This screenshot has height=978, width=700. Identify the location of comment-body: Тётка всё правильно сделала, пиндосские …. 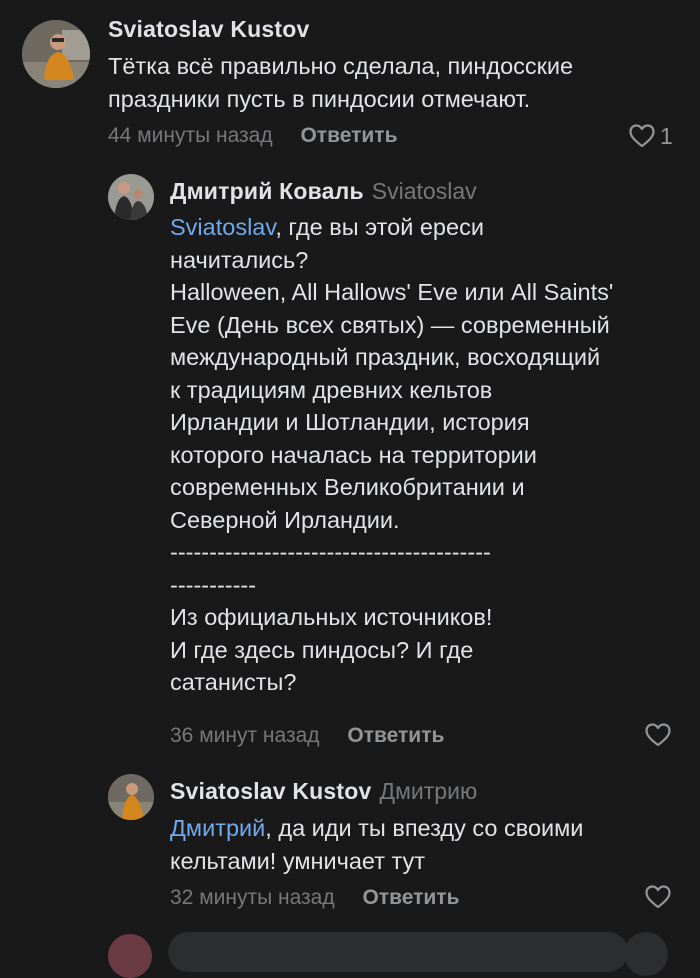
(341, 82).